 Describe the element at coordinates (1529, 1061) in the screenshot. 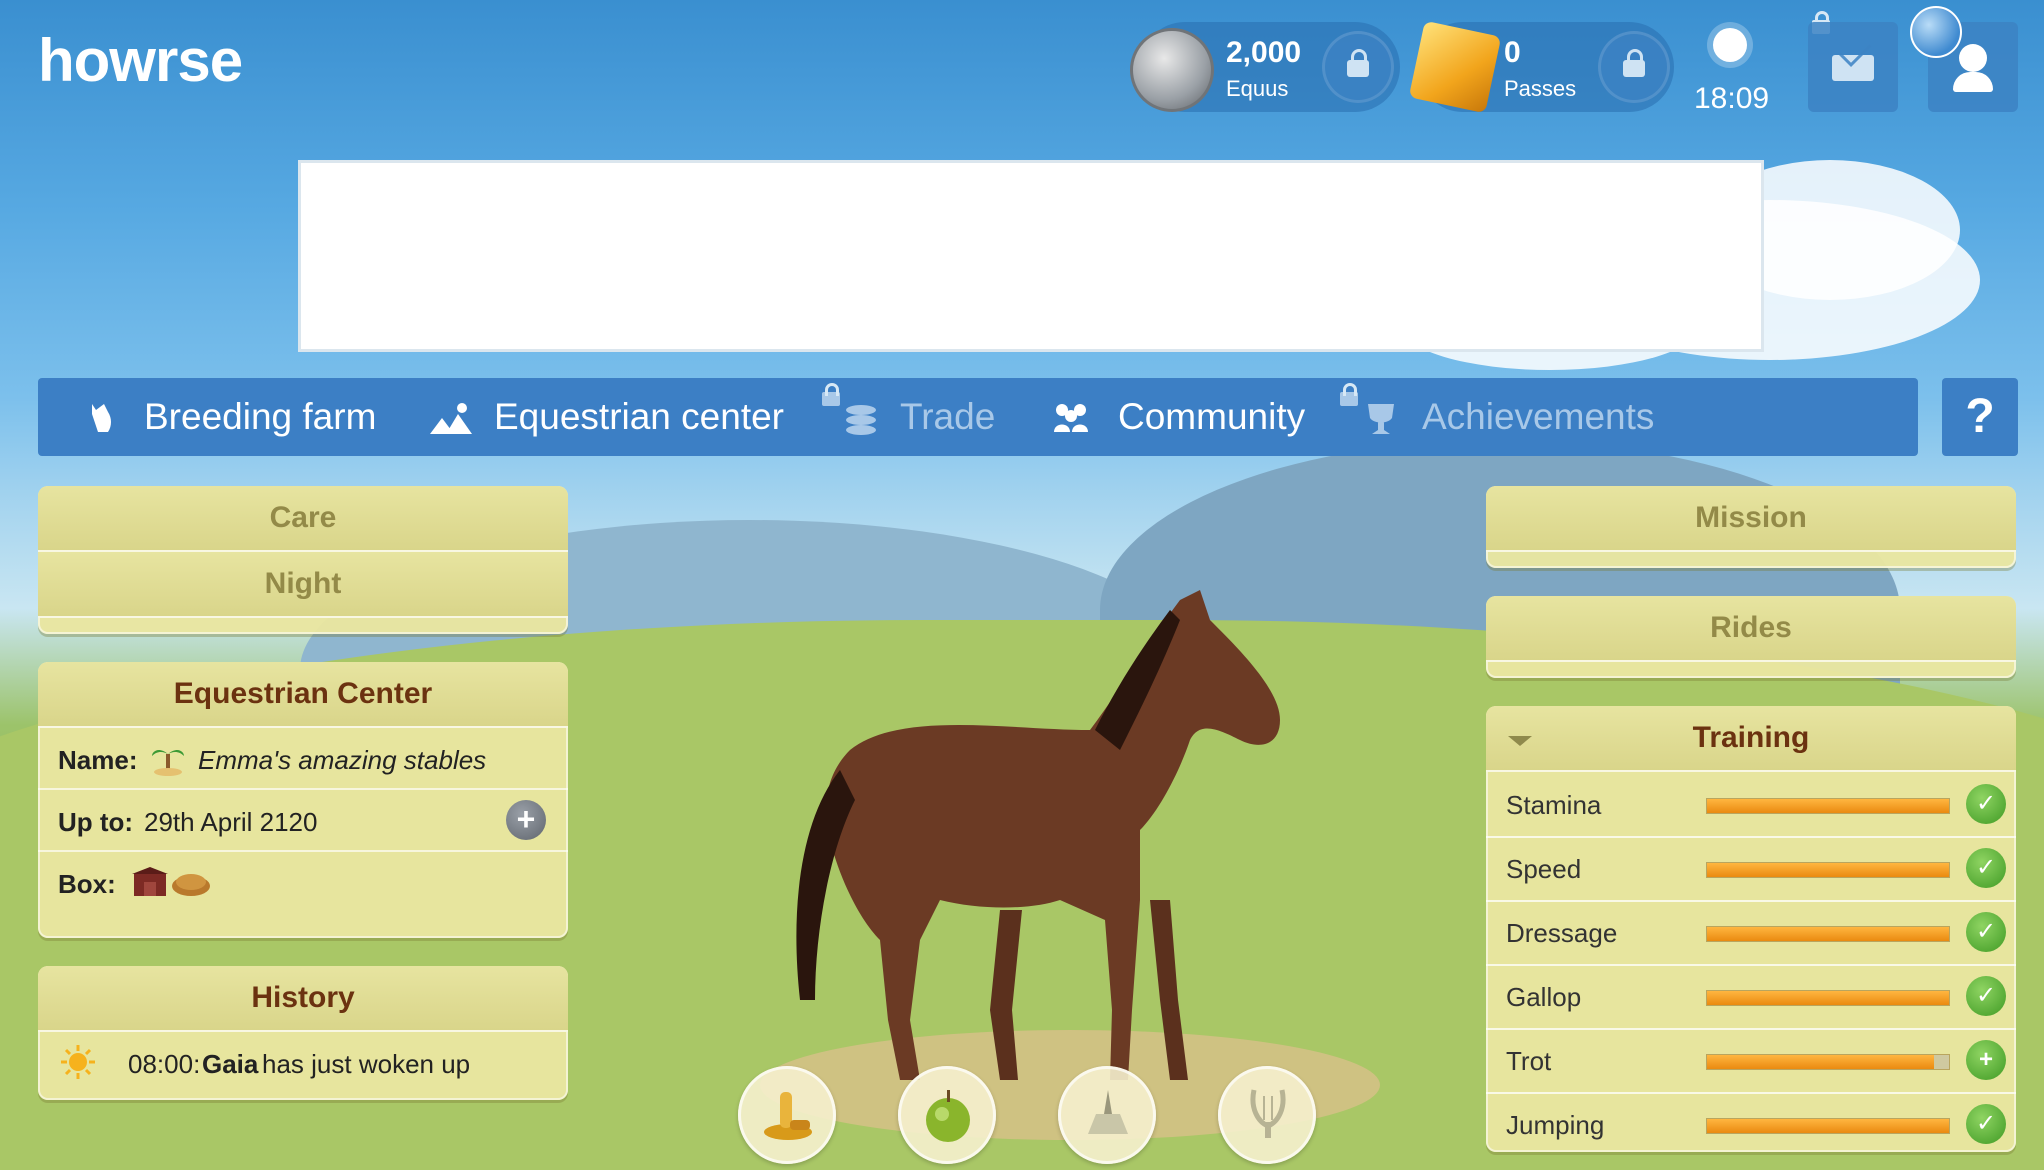

I see `training-name: Trot` at that location.